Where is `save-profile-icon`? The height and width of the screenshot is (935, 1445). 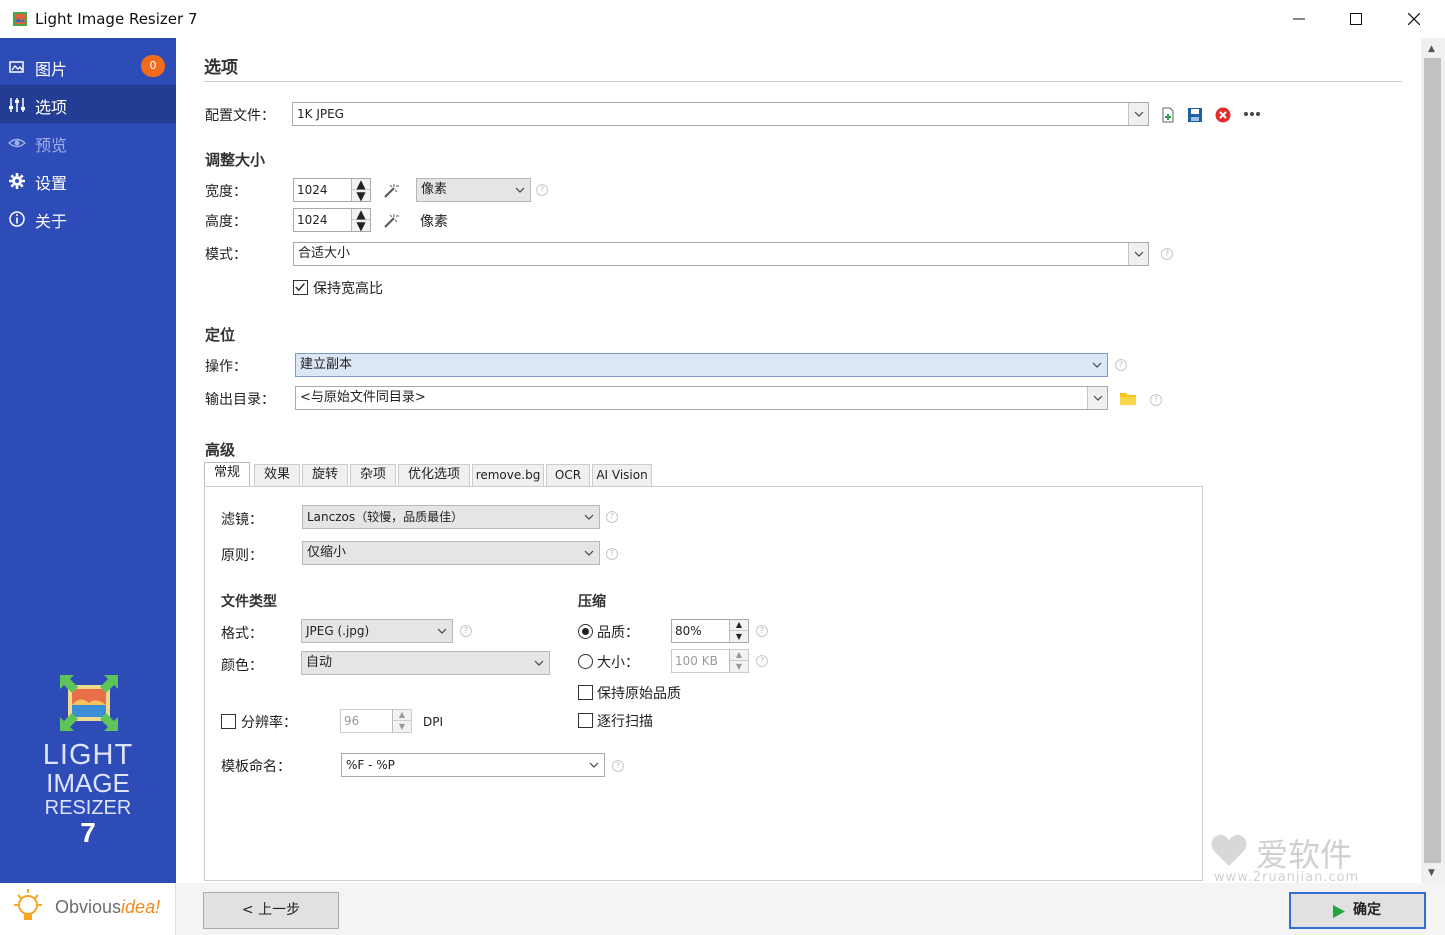
save-profile-icon is located at coordinates (1195, 115).